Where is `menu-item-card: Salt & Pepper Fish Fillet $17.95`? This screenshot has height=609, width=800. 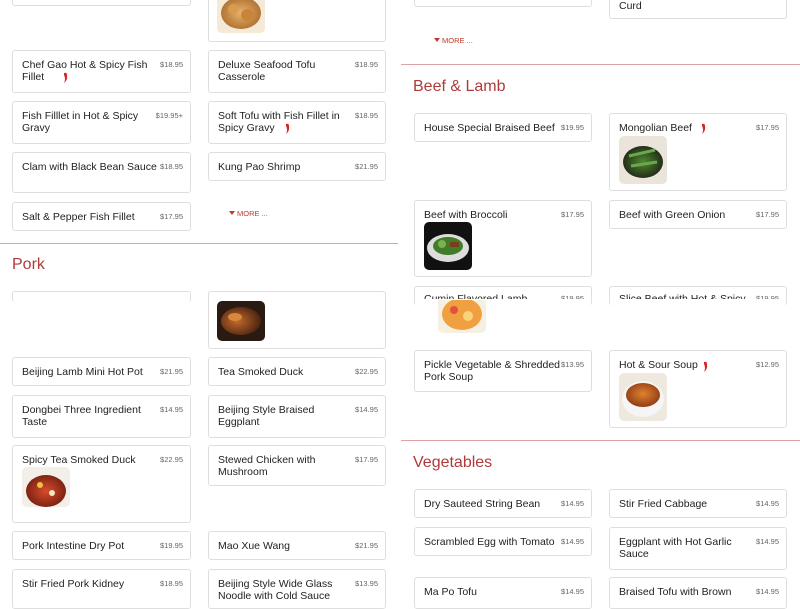
menu-item-card: Salt & Pepper Fish Fillet $17.95 is located at coordinates (101, 216).